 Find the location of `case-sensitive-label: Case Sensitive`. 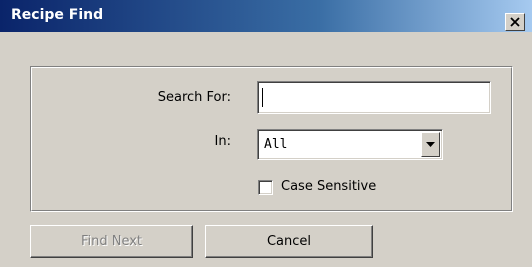

case-sensitive-label: Case Sensitive is located at coordinates (328, 186).